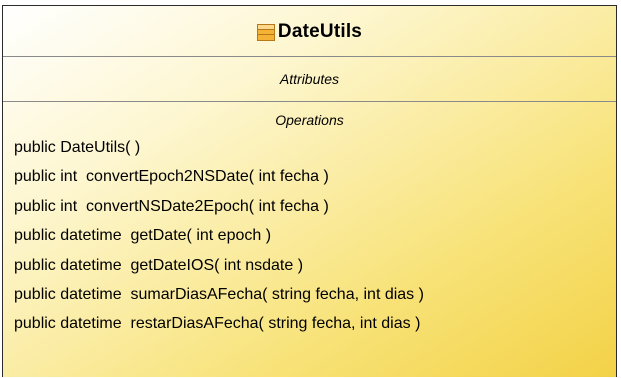 The image size is (621, 378). What do you see at coordinates (309, 120) in the screenshot?
I see `operations-title: Operations` at bounding box center [309, 120].